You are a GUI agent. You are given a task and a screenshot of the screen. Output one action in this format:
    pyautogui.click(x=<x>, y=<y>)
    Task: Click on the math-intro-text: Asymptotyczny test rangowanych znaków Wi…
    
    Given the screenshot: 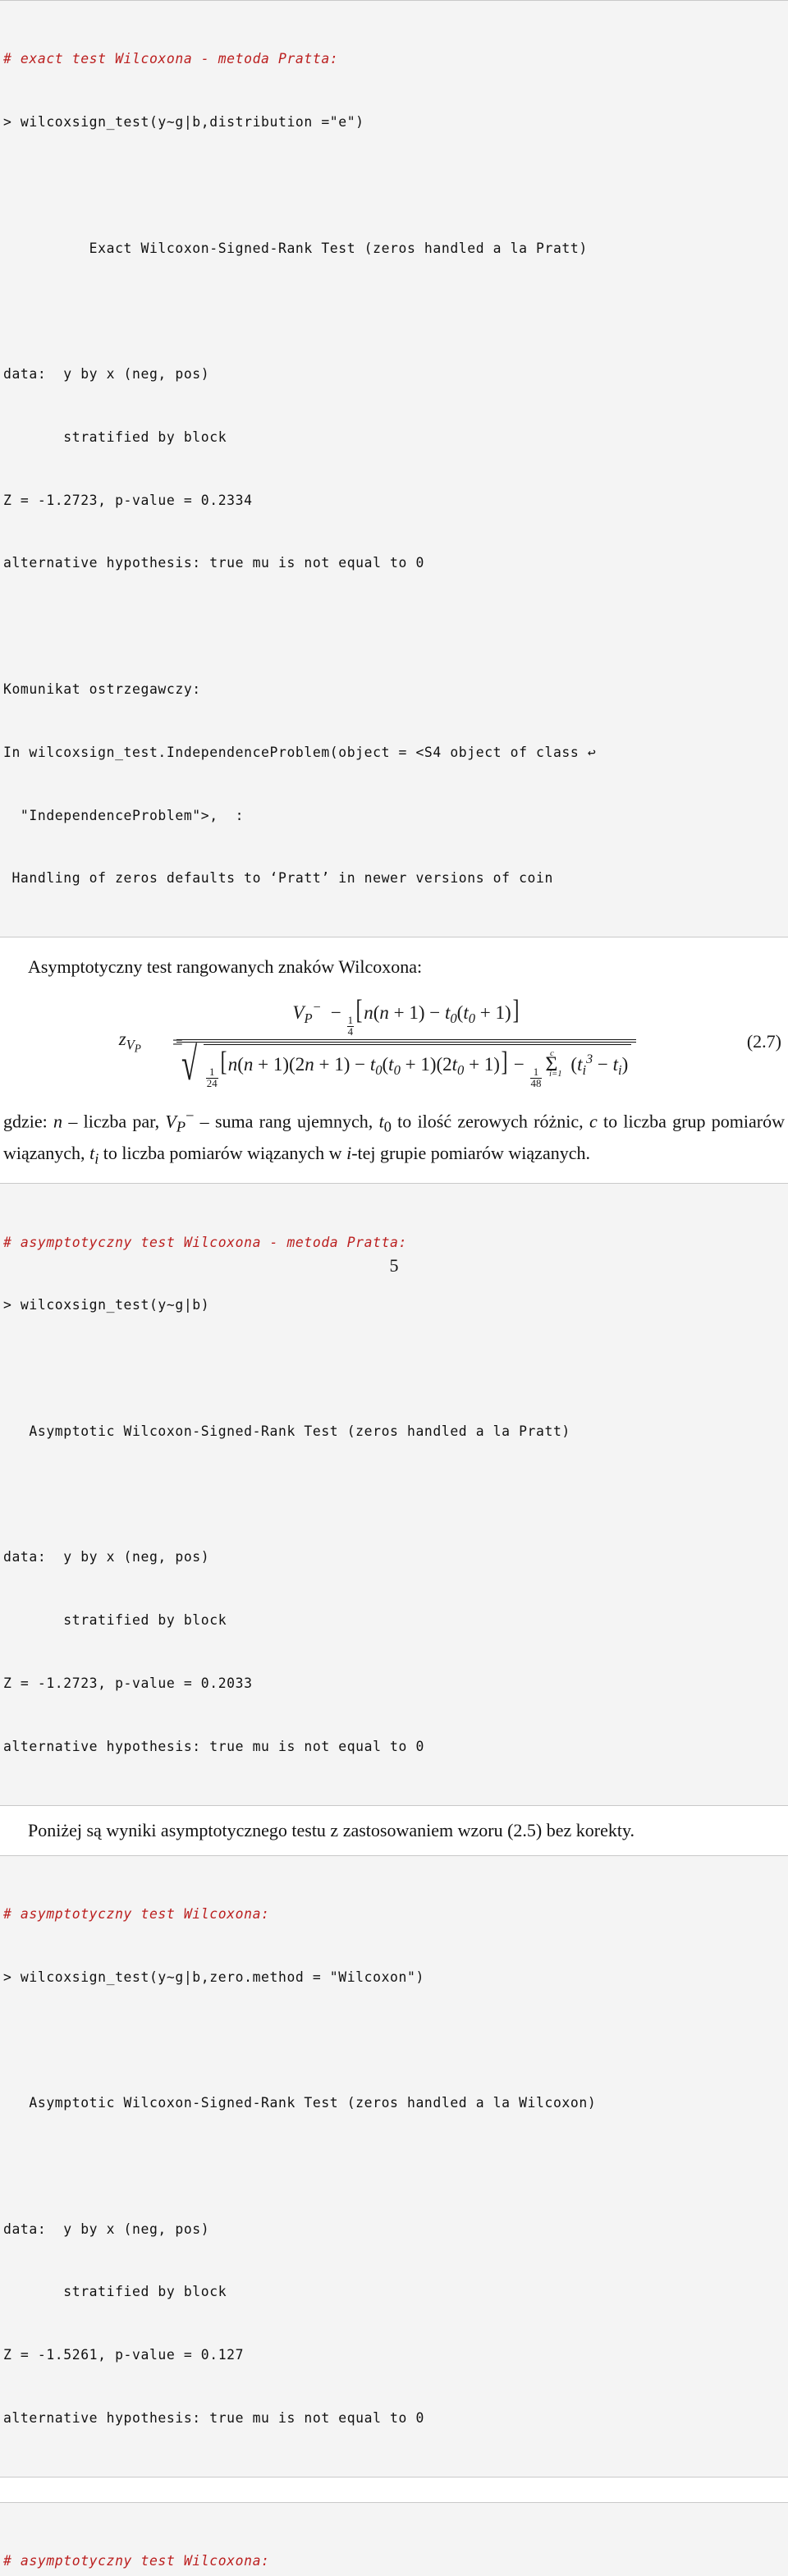 What is the action you would take?
    pyautogui.click(x=226, y=967)
    